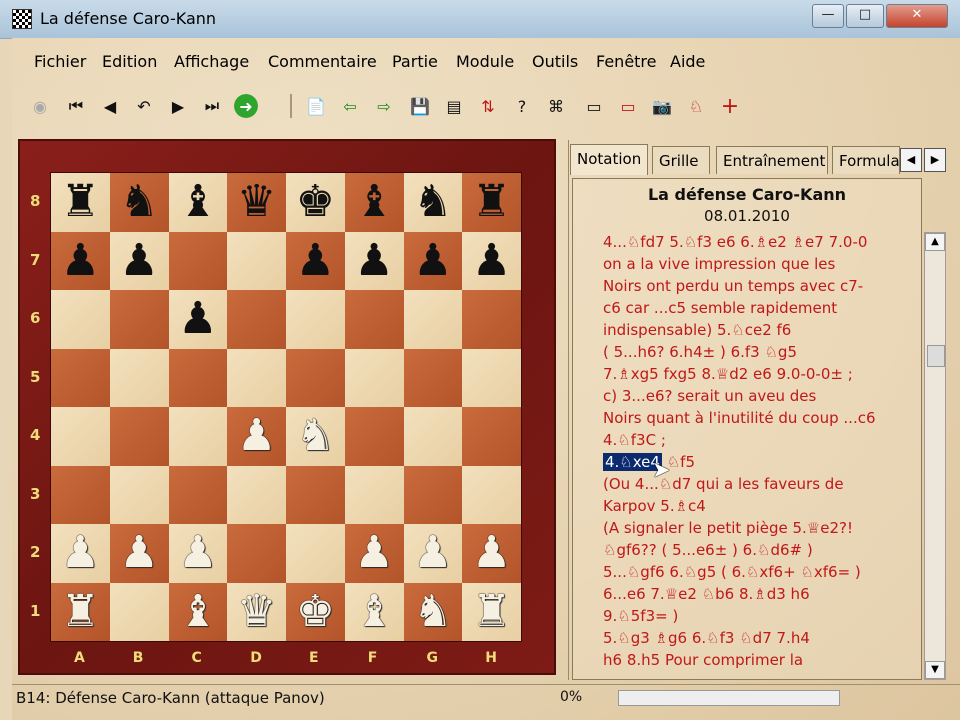 The width and height of the screenshot is (960, 720). What do you see at coordinates (256, 494) in the screenshot?
I see `square-d3` at bounding box center [256, 494].